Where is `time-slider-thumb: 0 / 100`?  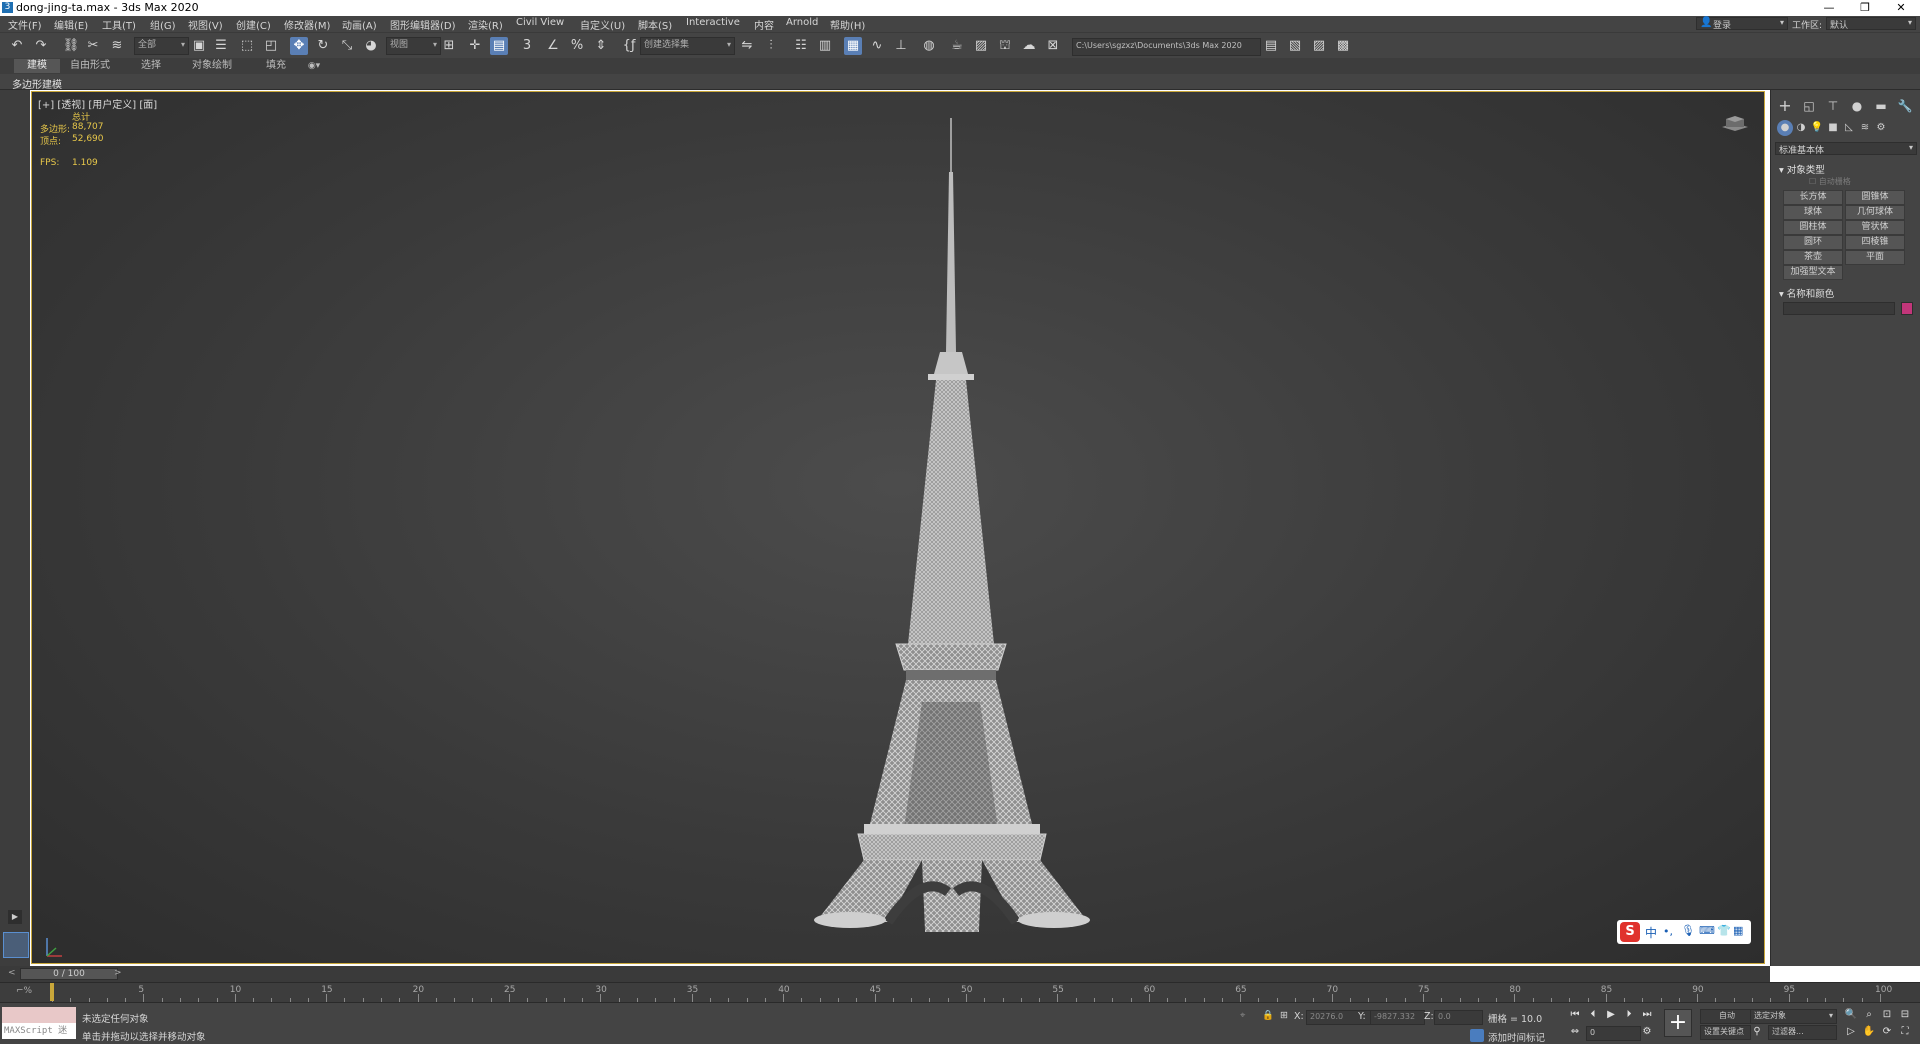
time-slider-thumb: 0 / 100 is located at coordinates (69, 974).